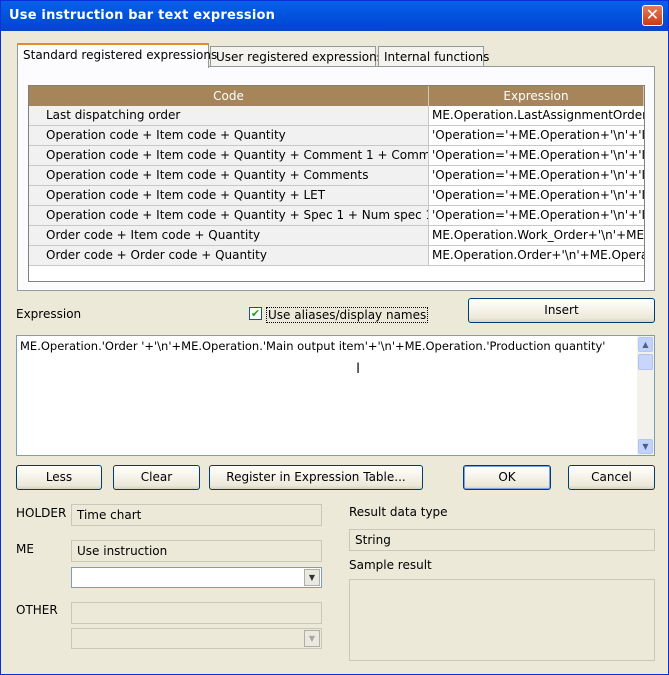 Image resolution: width=669 pixels, height=675 pixels. I want to click on table-header: Code Expression, so click(336, 96).